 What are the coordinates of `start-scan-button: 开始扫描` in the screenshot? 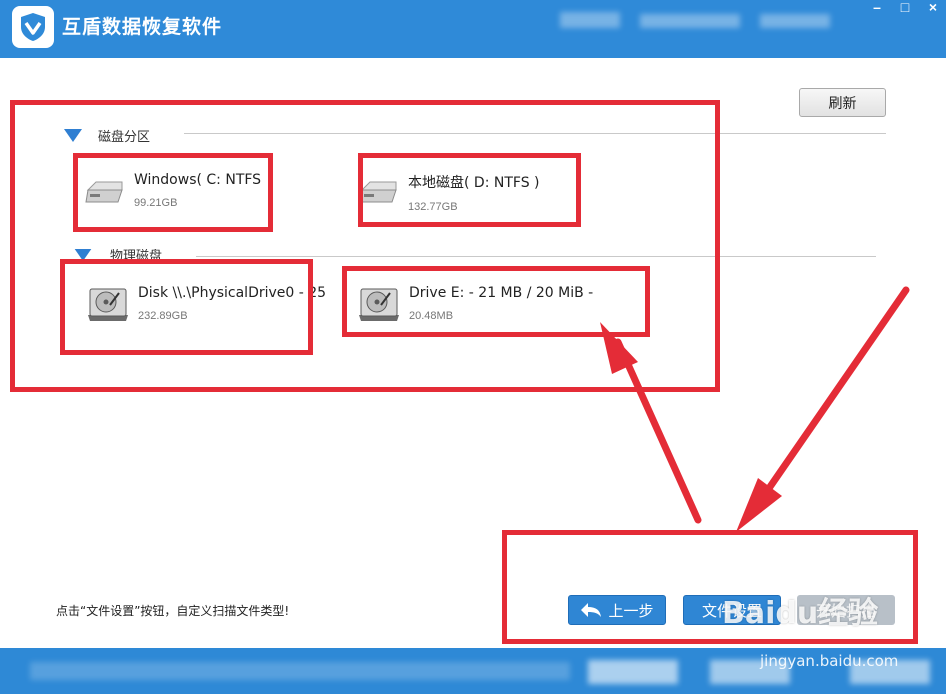 It's located at (846, 610).